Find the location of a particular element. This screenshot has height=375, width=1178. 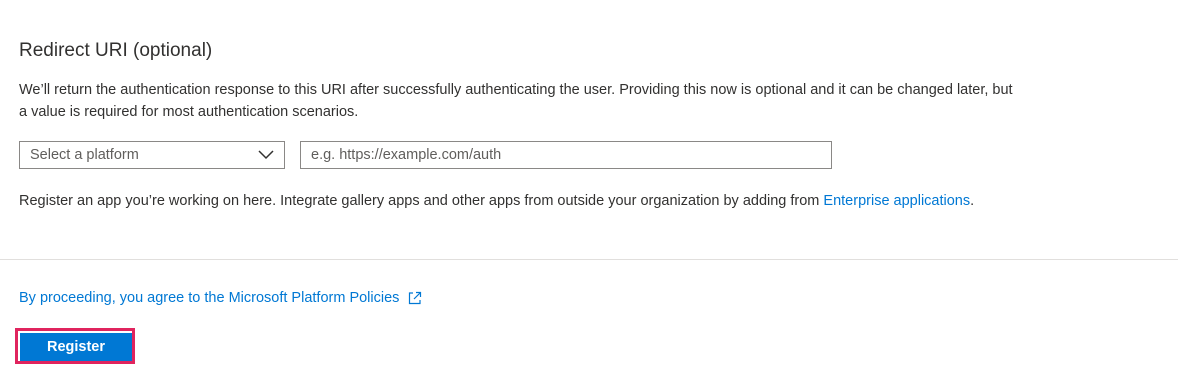

redirect-uri-input is located at coordinates (566, 155).